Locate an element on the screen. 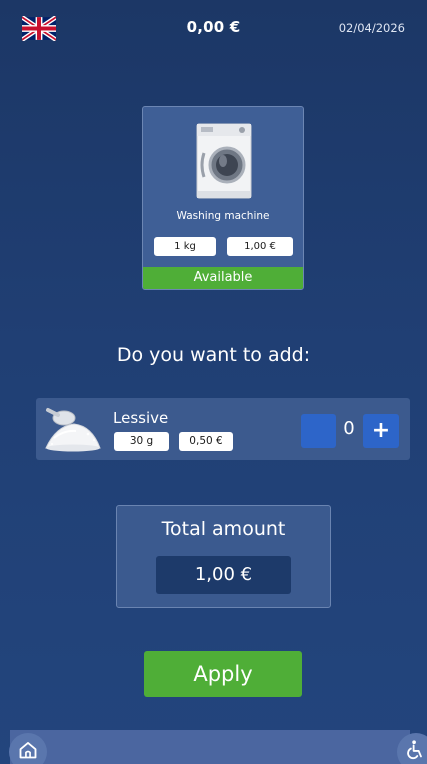 This screenshot has height=764, width=427. addon-quantity: 0 is located at coordinates (349, 428).